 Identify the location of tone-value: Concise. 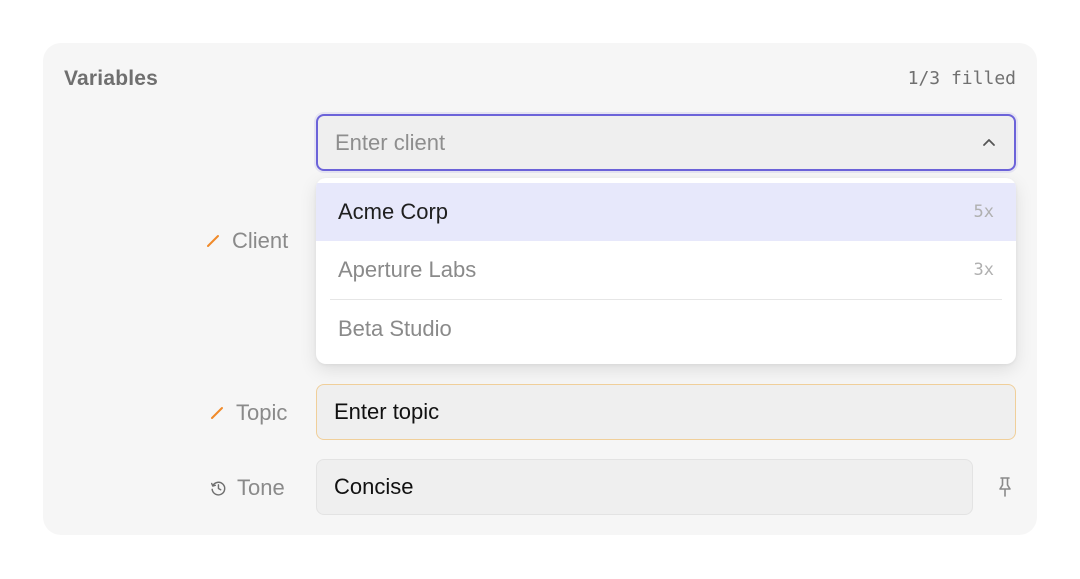
(374, 486).